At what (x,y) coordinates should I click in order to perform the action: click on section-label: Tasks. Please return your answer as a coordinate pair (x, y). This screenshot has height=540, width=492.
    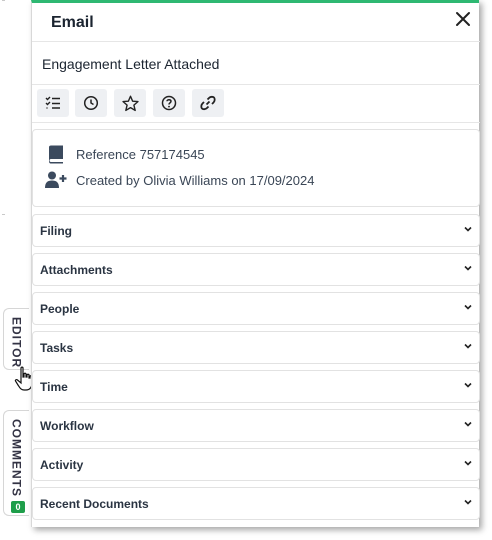
    Looking at the image, I should click on (57, 348).